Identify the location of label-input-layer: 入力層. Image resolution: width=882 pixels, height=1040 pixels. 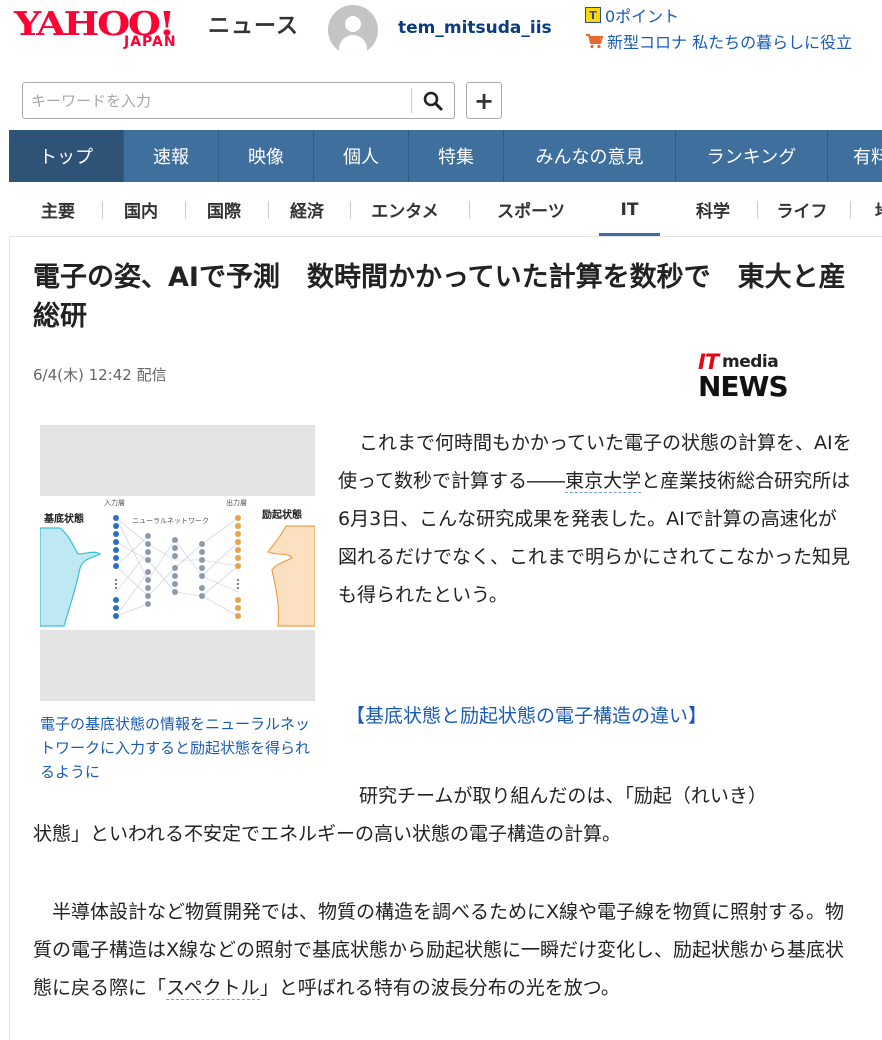
(114, 502).